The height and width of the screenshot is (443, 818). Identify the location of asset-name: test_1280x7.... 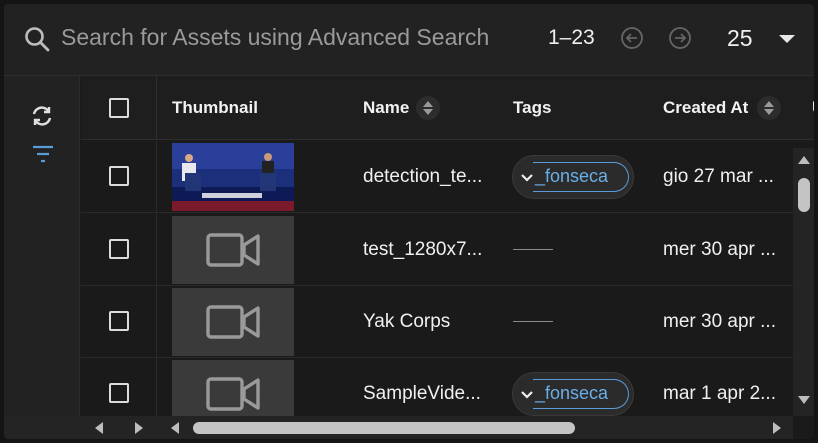
(422, 250).